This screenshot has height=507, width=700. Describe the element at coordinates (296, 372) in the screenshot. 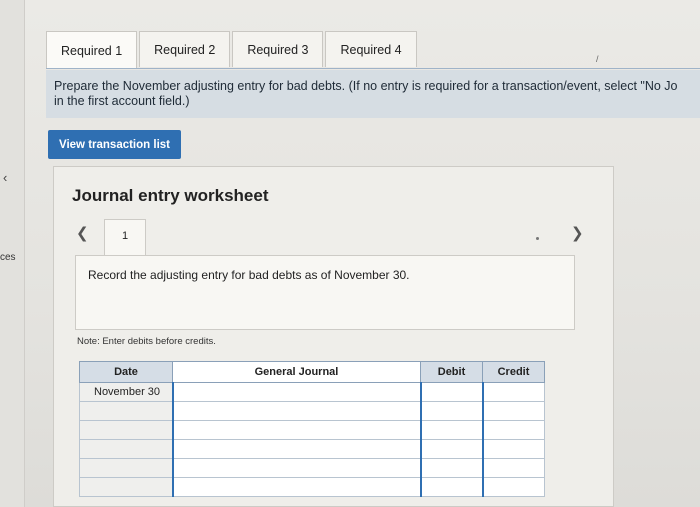

I see `general-journal-column-header: General Journal` at that location.